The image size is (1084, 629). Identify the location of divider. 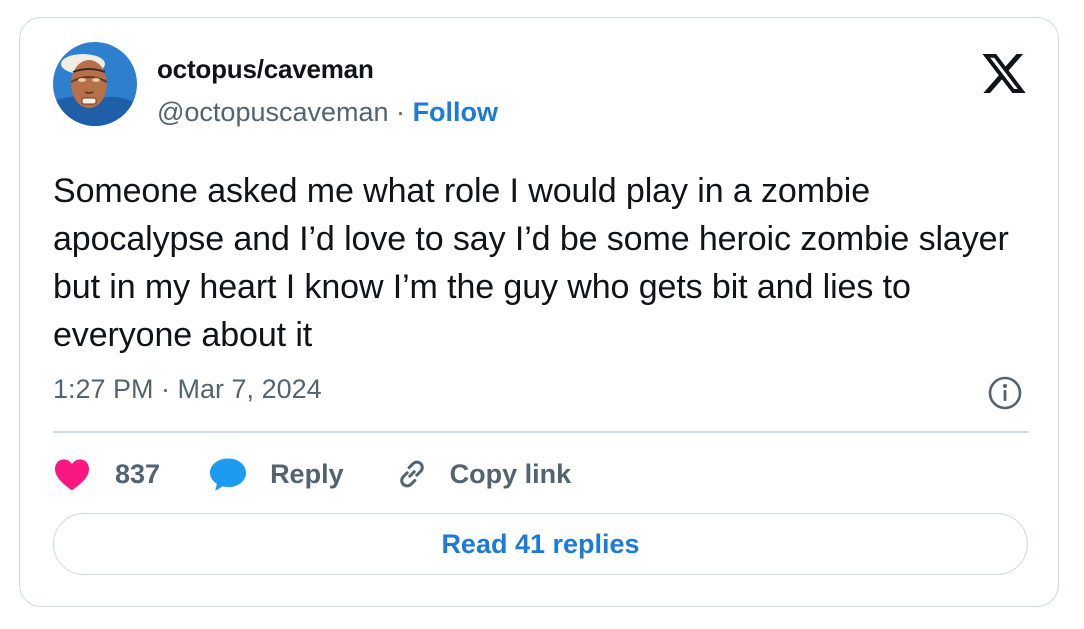
(540, 432).